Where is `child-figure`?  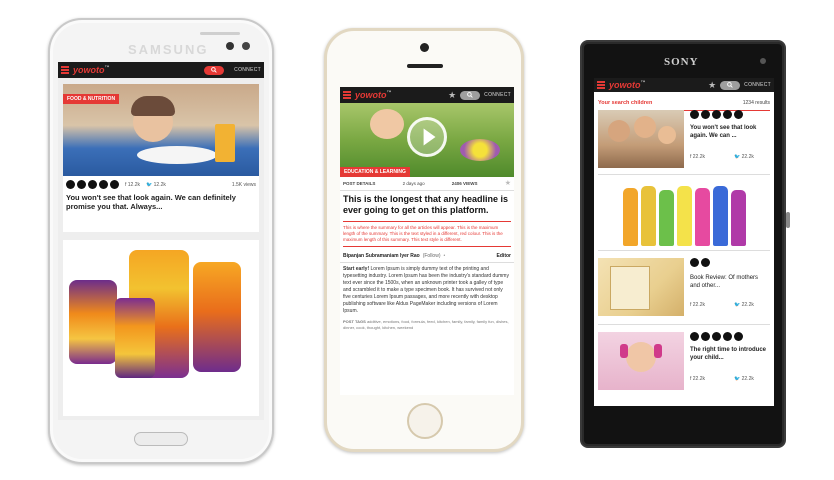
child-figure is located at coordinates (387, 124).